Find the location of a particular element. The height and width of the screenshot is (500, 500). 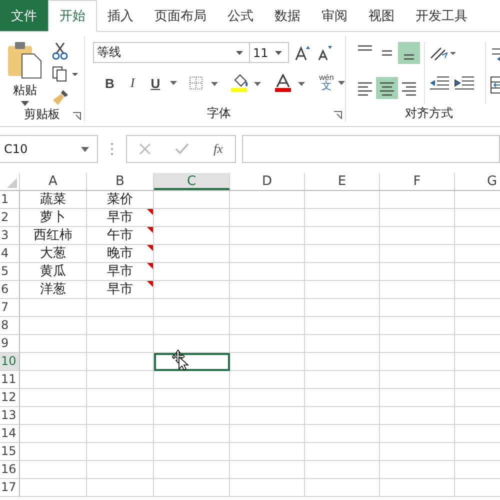

ribbon-tab: 公式 is located at coordinates (240, 15).